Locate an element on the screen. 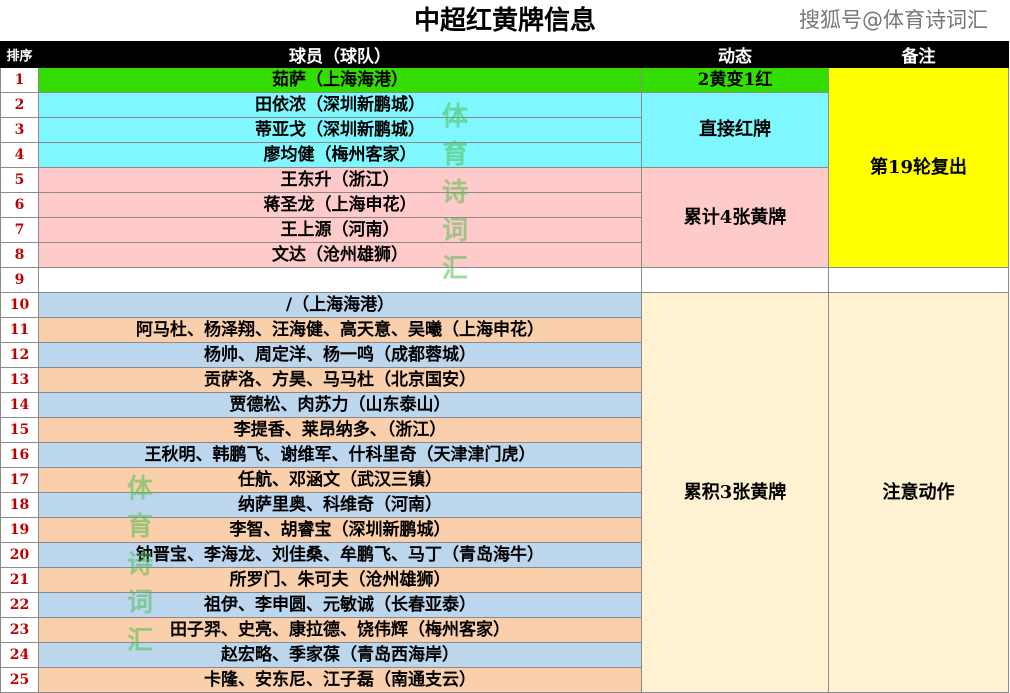 This screenshot has width=1010, height=693. table-row: 9 is located at coordinates (504, 280).